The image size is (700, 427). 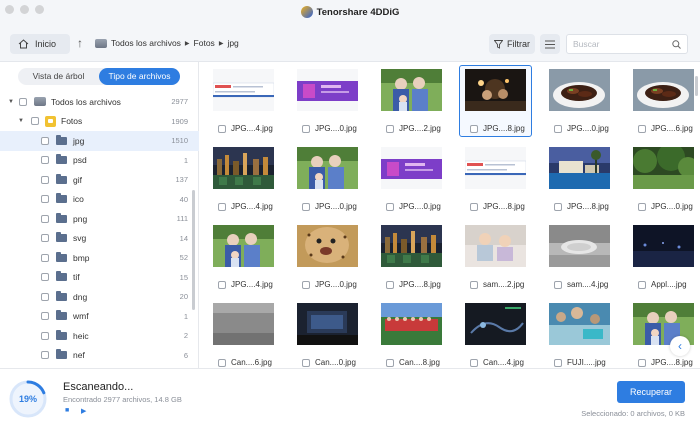 What do you see at coordinates (139, 76) in the screenshot?
I see `tab-file-type: Tipo de archivos` at bounding box center [139, 76].